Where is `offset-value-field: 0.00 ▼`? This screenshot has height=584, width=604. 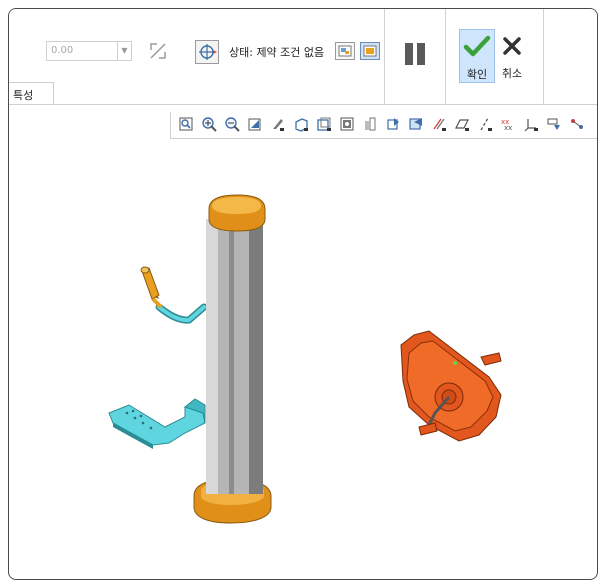
offset-value-field: 0.00 ▼ is located at coordinates (89, 51).